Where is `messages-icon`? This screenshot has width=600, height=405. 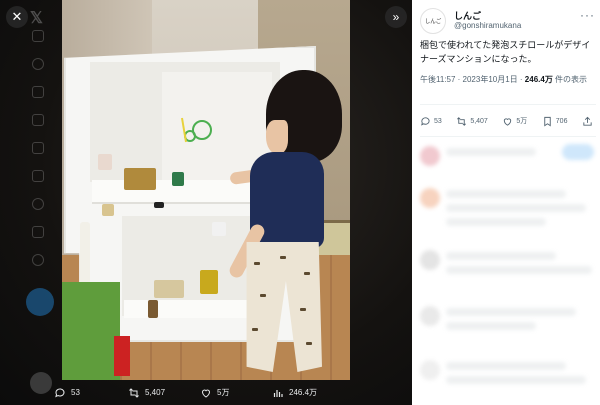
messages-icon is located at coordinates (38, 120).